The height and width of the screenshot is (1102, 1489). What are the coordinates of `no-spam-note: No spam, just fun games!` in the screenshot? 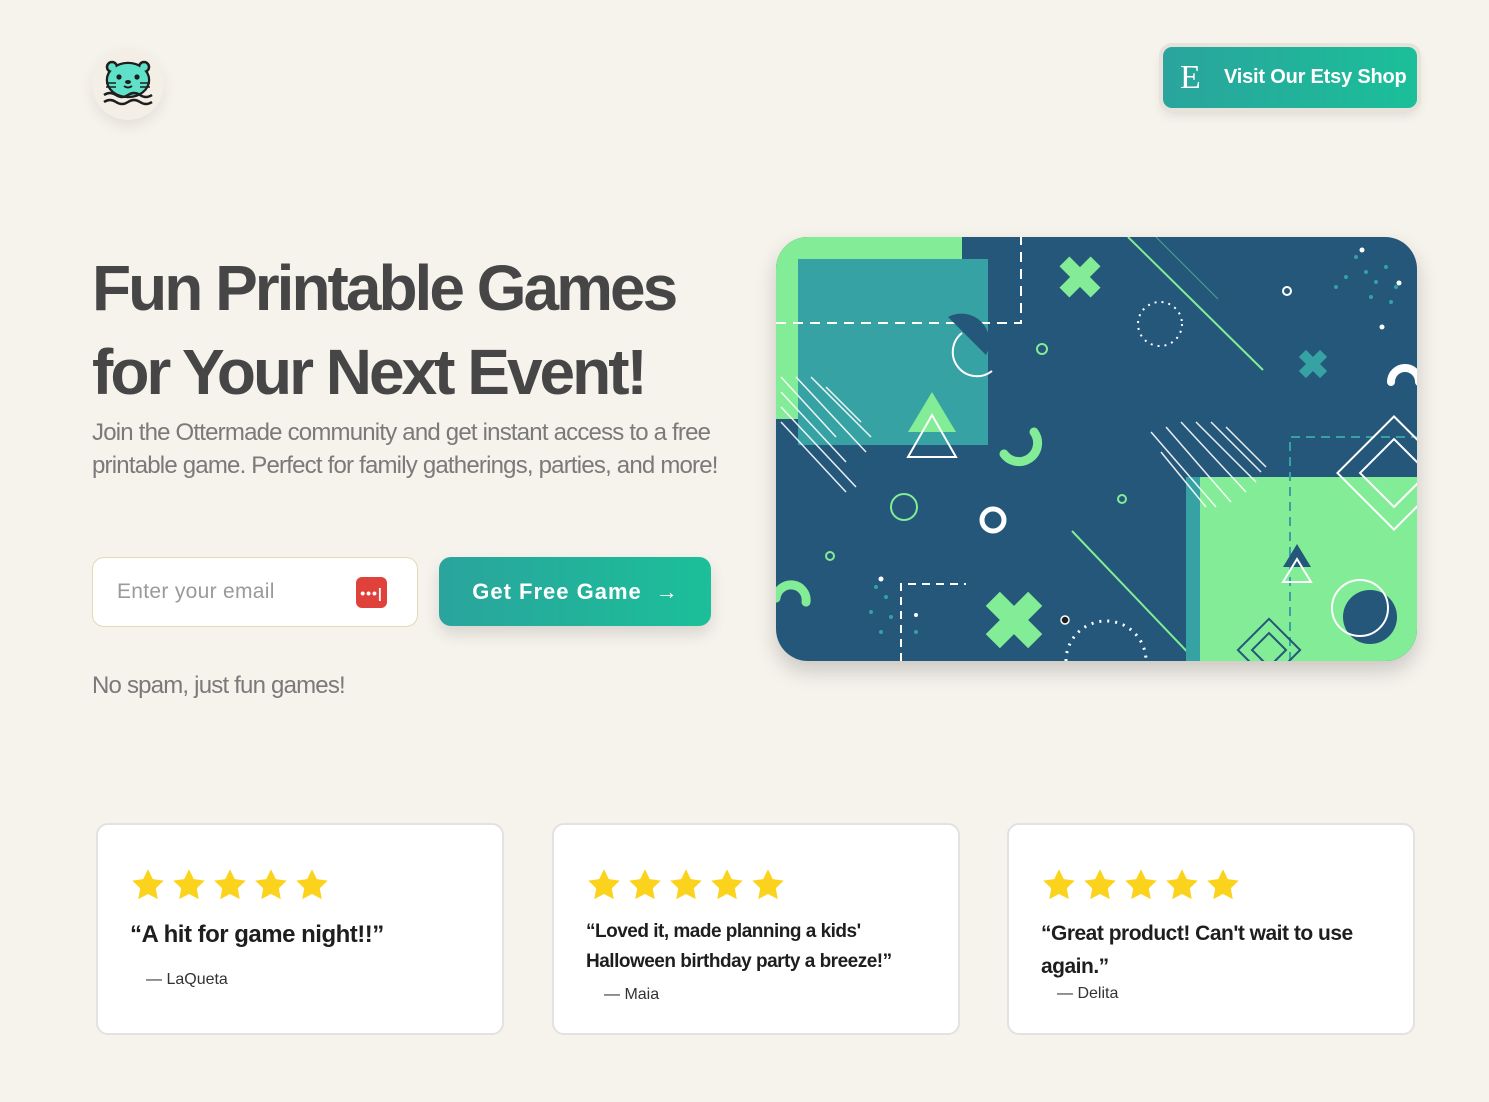 It's located at (219, 685).